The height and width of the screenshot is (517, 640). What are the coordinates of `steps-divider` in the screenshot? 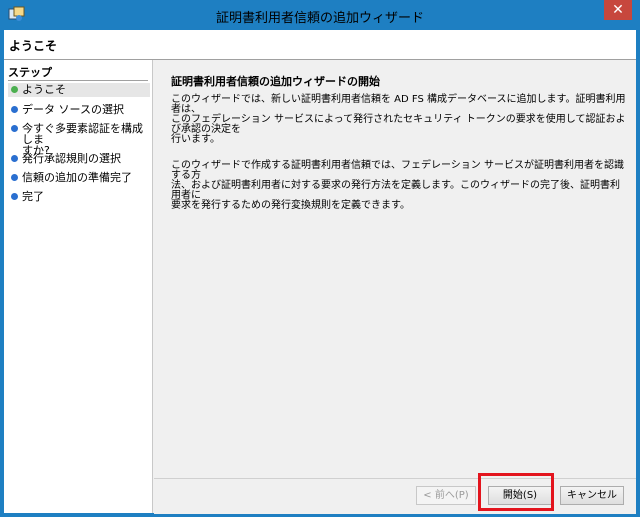 It's located at (78, 80).